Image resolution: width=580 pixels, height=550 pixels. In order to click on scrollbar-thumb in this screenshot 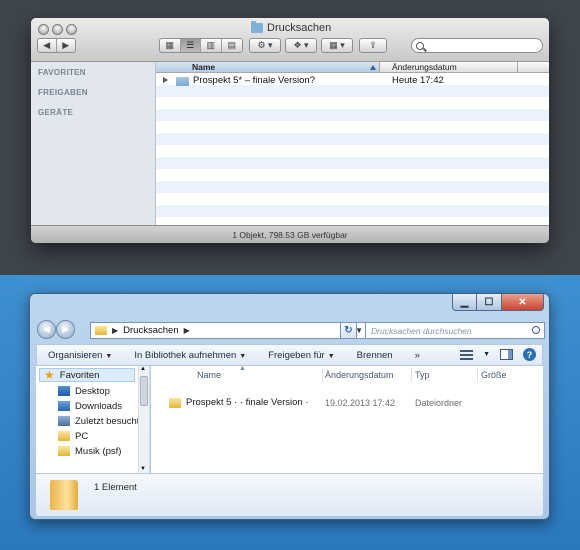, I will do `click(144, 391)`.